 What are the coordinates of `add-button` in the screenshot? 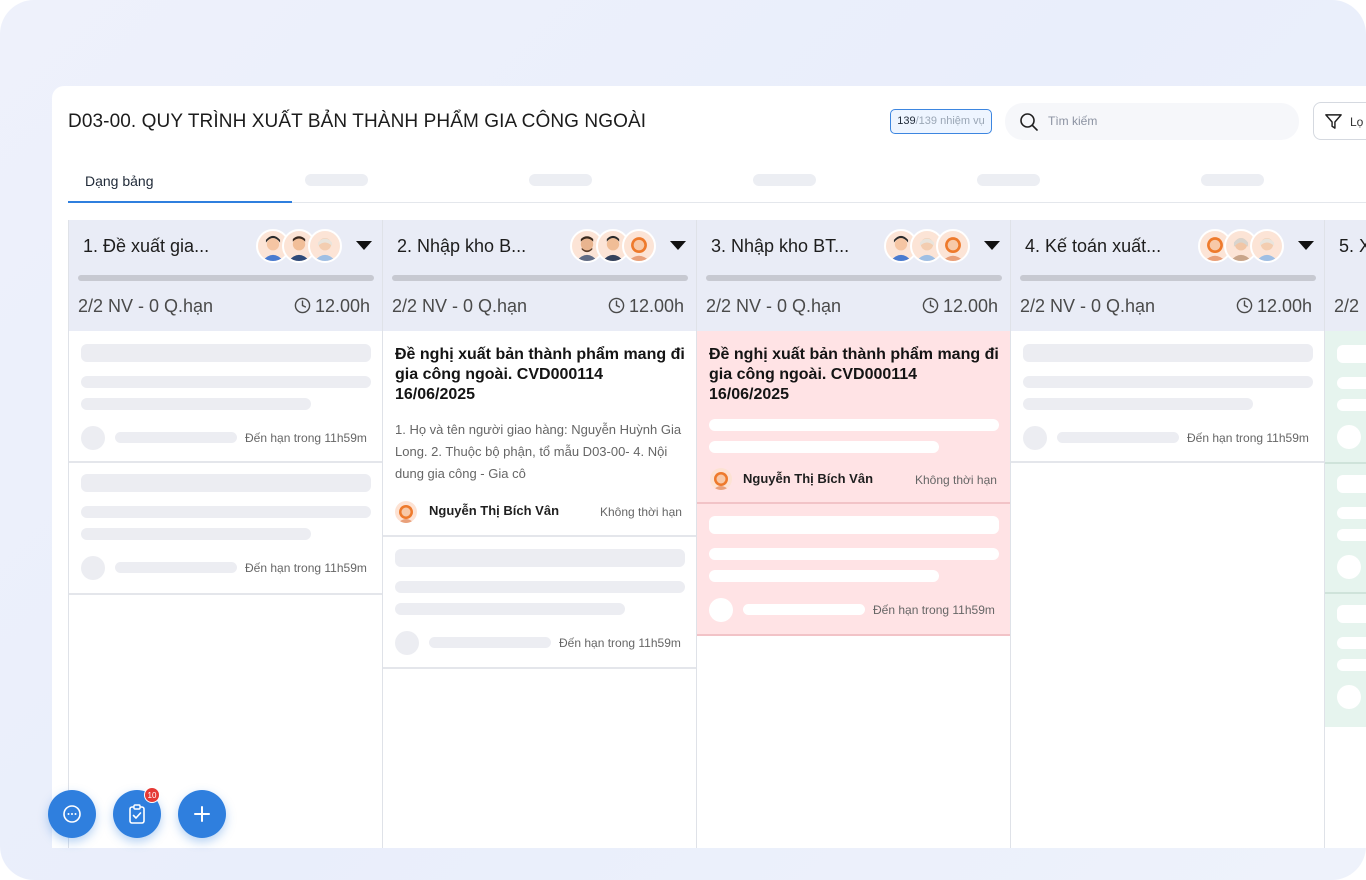 It's located at (202, 814).